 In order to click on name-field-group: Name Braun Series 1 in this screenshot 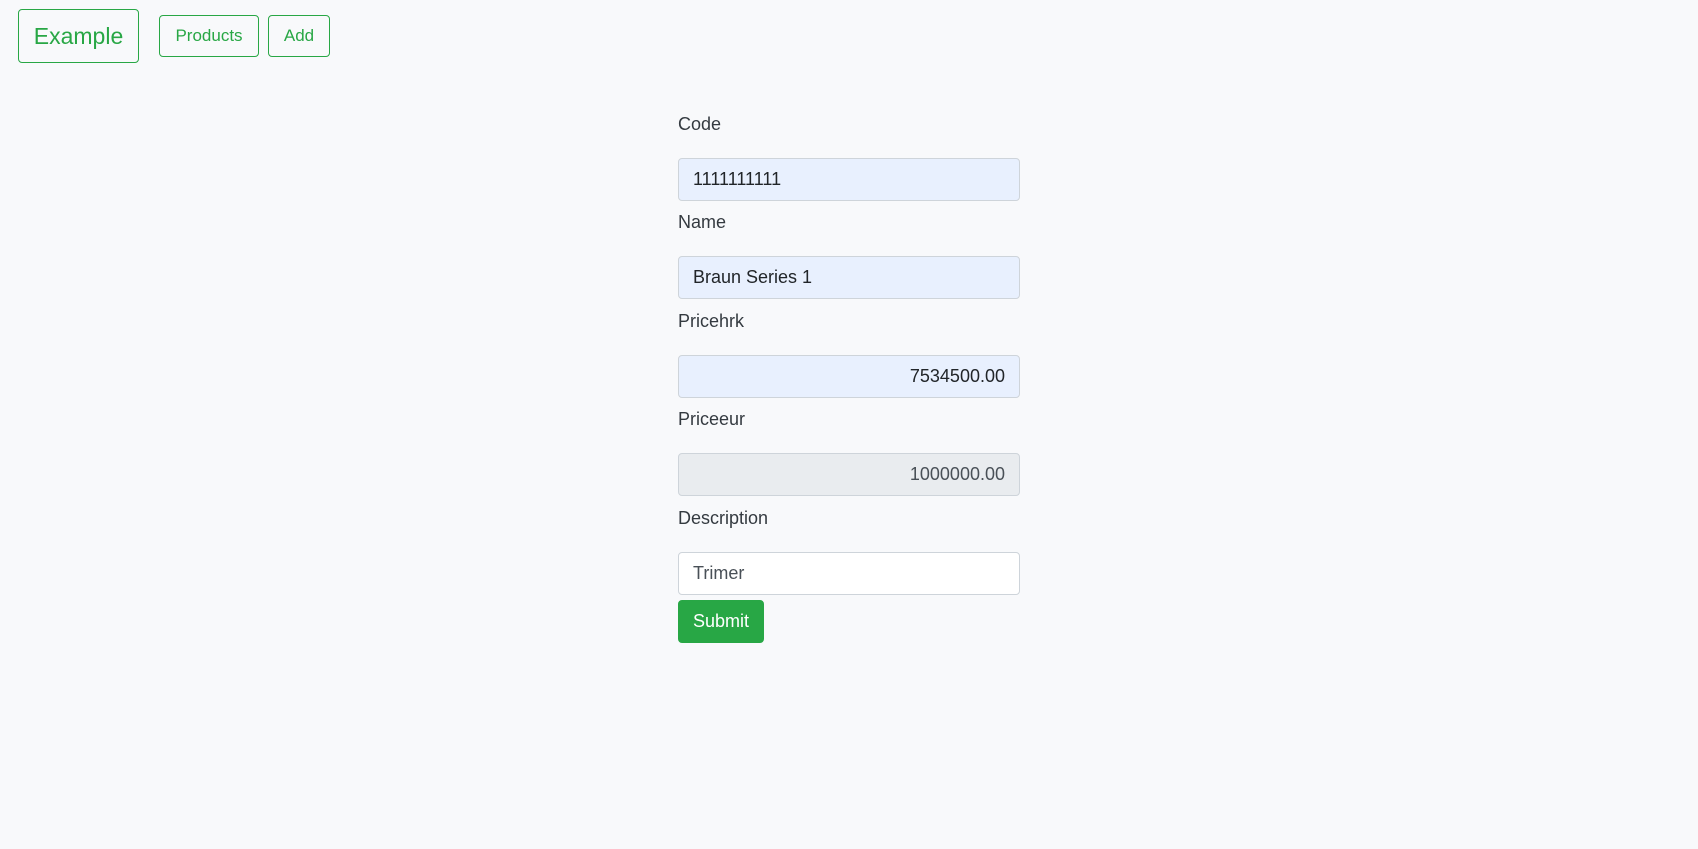, I will do `click(849, 254)`.